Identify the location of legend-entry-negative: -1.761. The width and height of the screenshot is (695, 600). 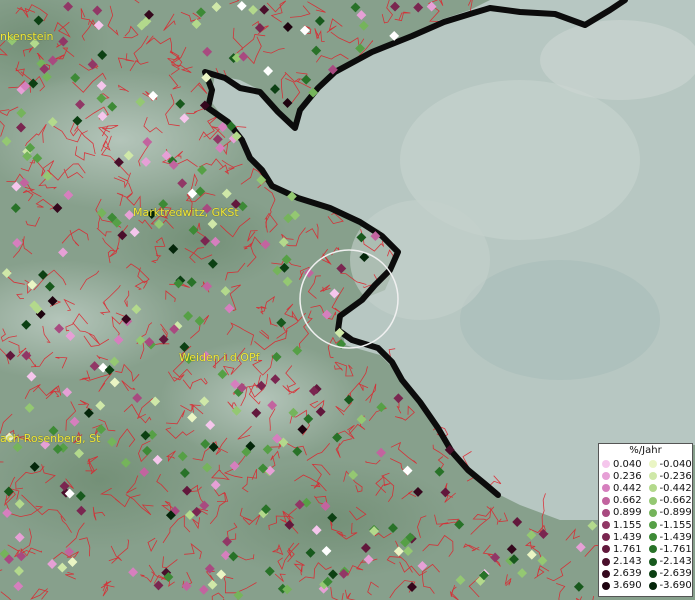
(669, 549).